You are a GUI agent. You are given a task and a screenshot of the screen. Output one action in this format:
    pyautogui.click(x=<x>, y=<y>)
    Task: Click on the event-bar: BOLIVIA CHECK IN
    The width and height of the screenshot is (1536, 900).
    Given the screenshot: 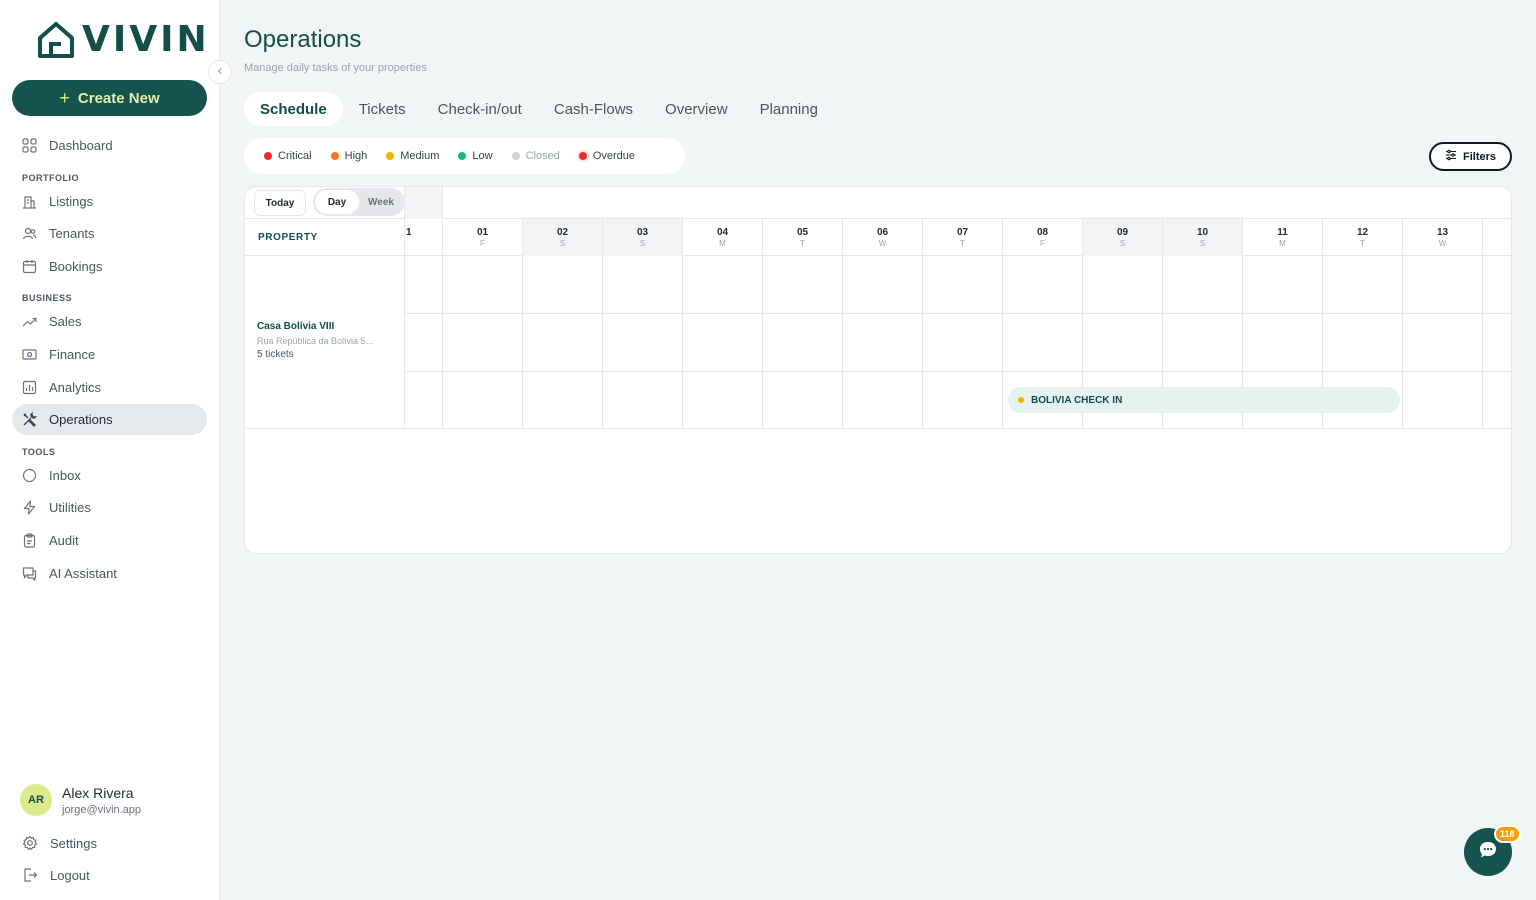 What is the action you would take?
    pyautogui.click(x=1204, y=400)
    